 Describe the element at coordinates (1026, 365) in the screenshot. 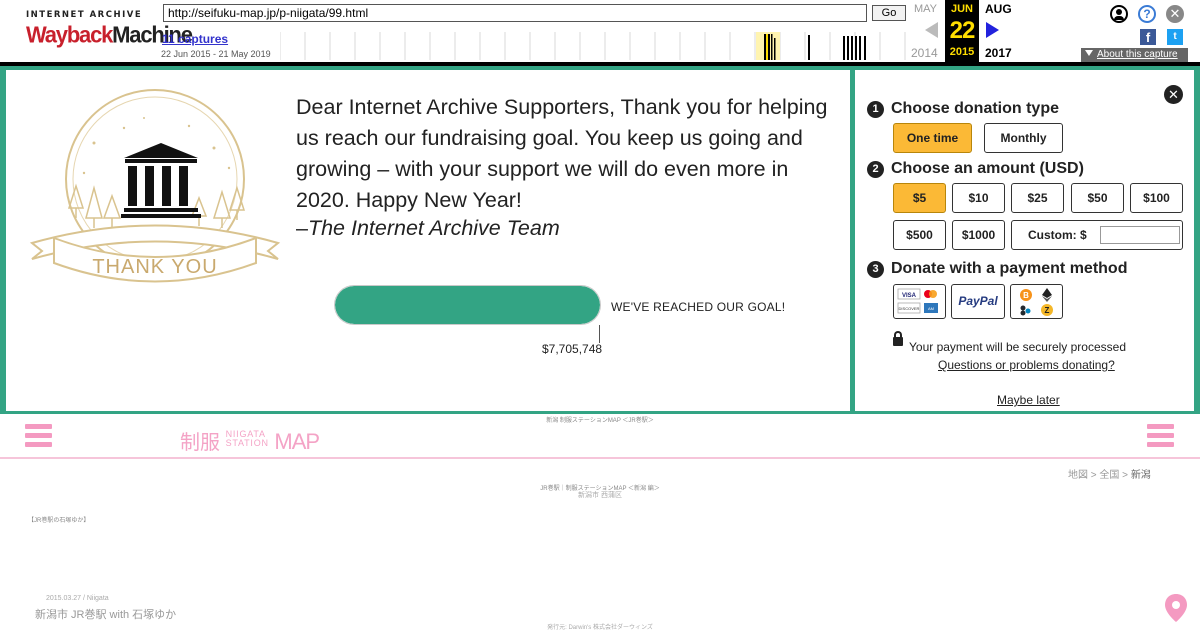

I see `questions-link: Questions or problems donating?` at that location.